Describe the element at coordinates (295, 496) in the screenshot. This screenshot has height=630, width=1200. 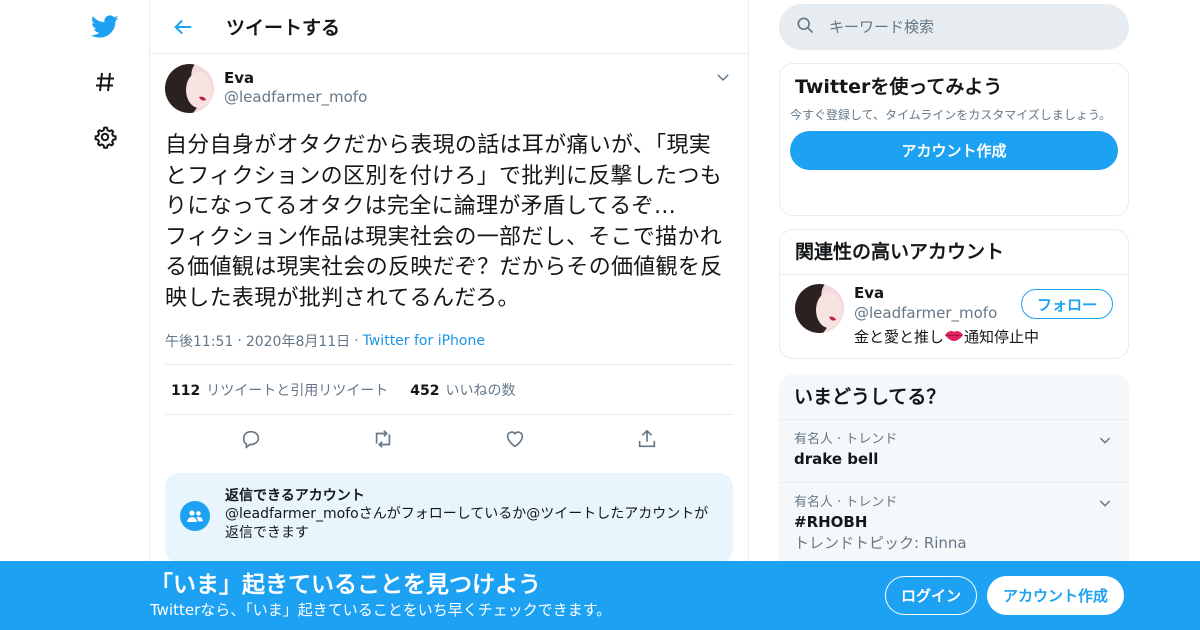
I see `reply-notice-title: 返信できるアカウント` at that location.